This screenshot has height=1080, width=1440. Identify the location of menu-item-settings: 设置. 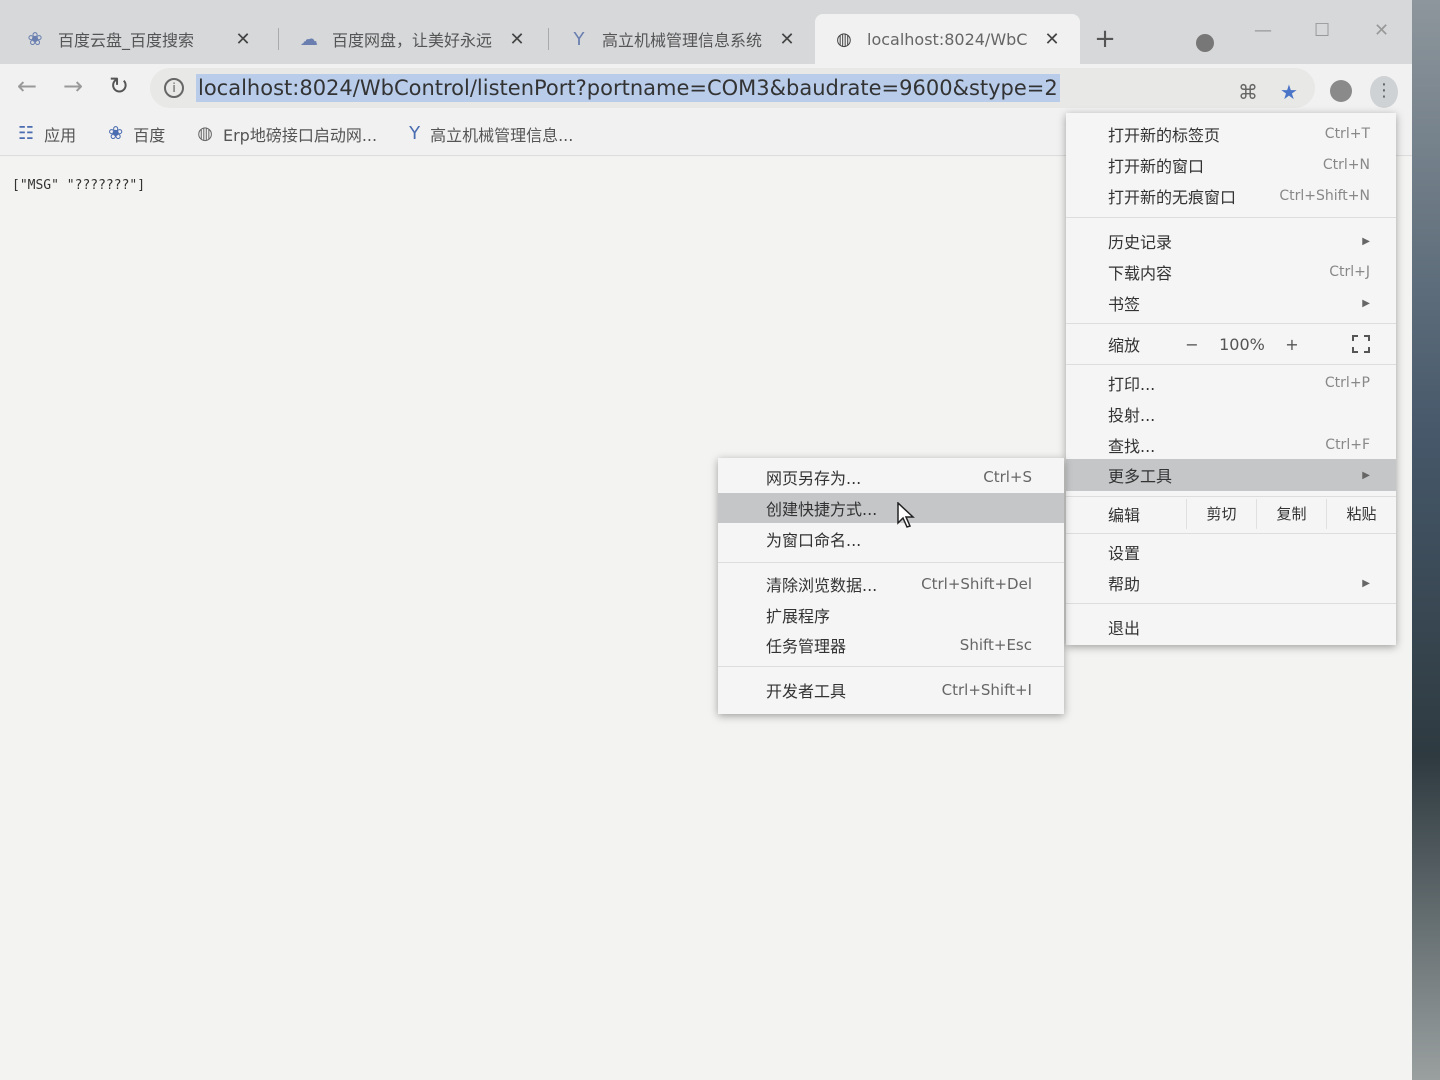
(1231, 552).